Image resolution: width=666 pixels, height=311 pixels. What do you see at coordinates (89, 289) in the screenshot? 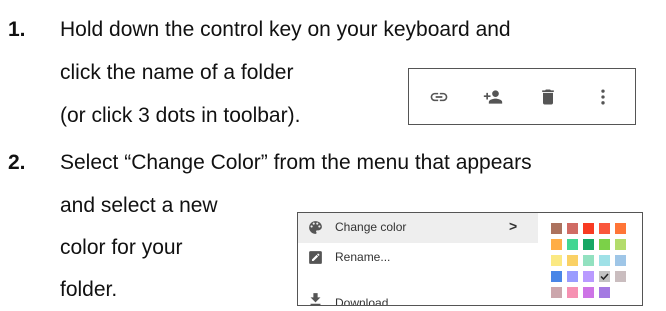
I see `step-2-text-line-4: folder.` at bounding box center [89, 289].